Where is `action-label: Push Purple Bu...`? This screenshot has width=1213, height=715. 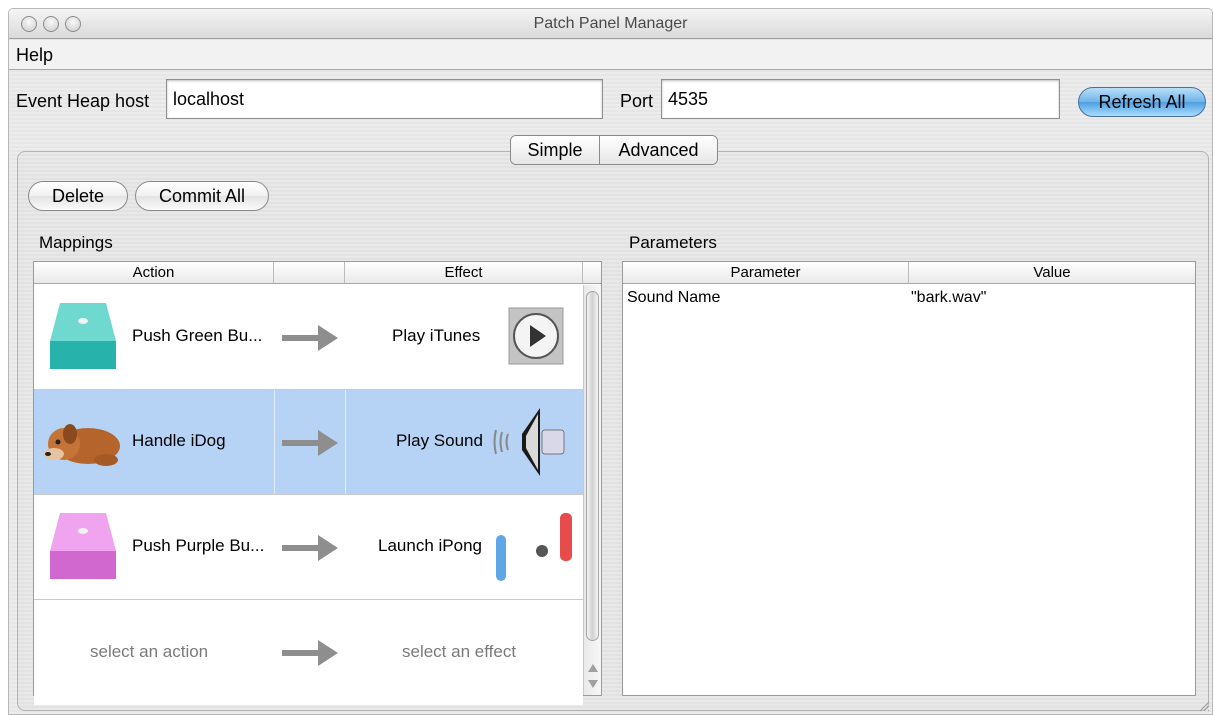 action-label: Push Purple Bu... is located at coordinates (198, 545).